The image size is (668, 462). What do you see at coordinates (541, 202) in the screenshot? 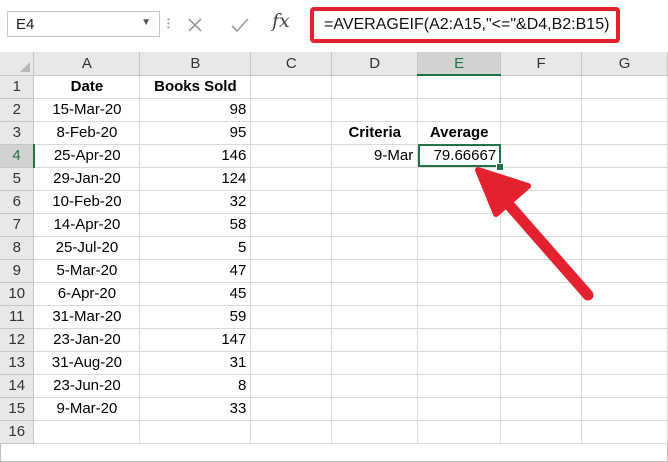
I see `cell-f6` at bounding box center [541, 202].